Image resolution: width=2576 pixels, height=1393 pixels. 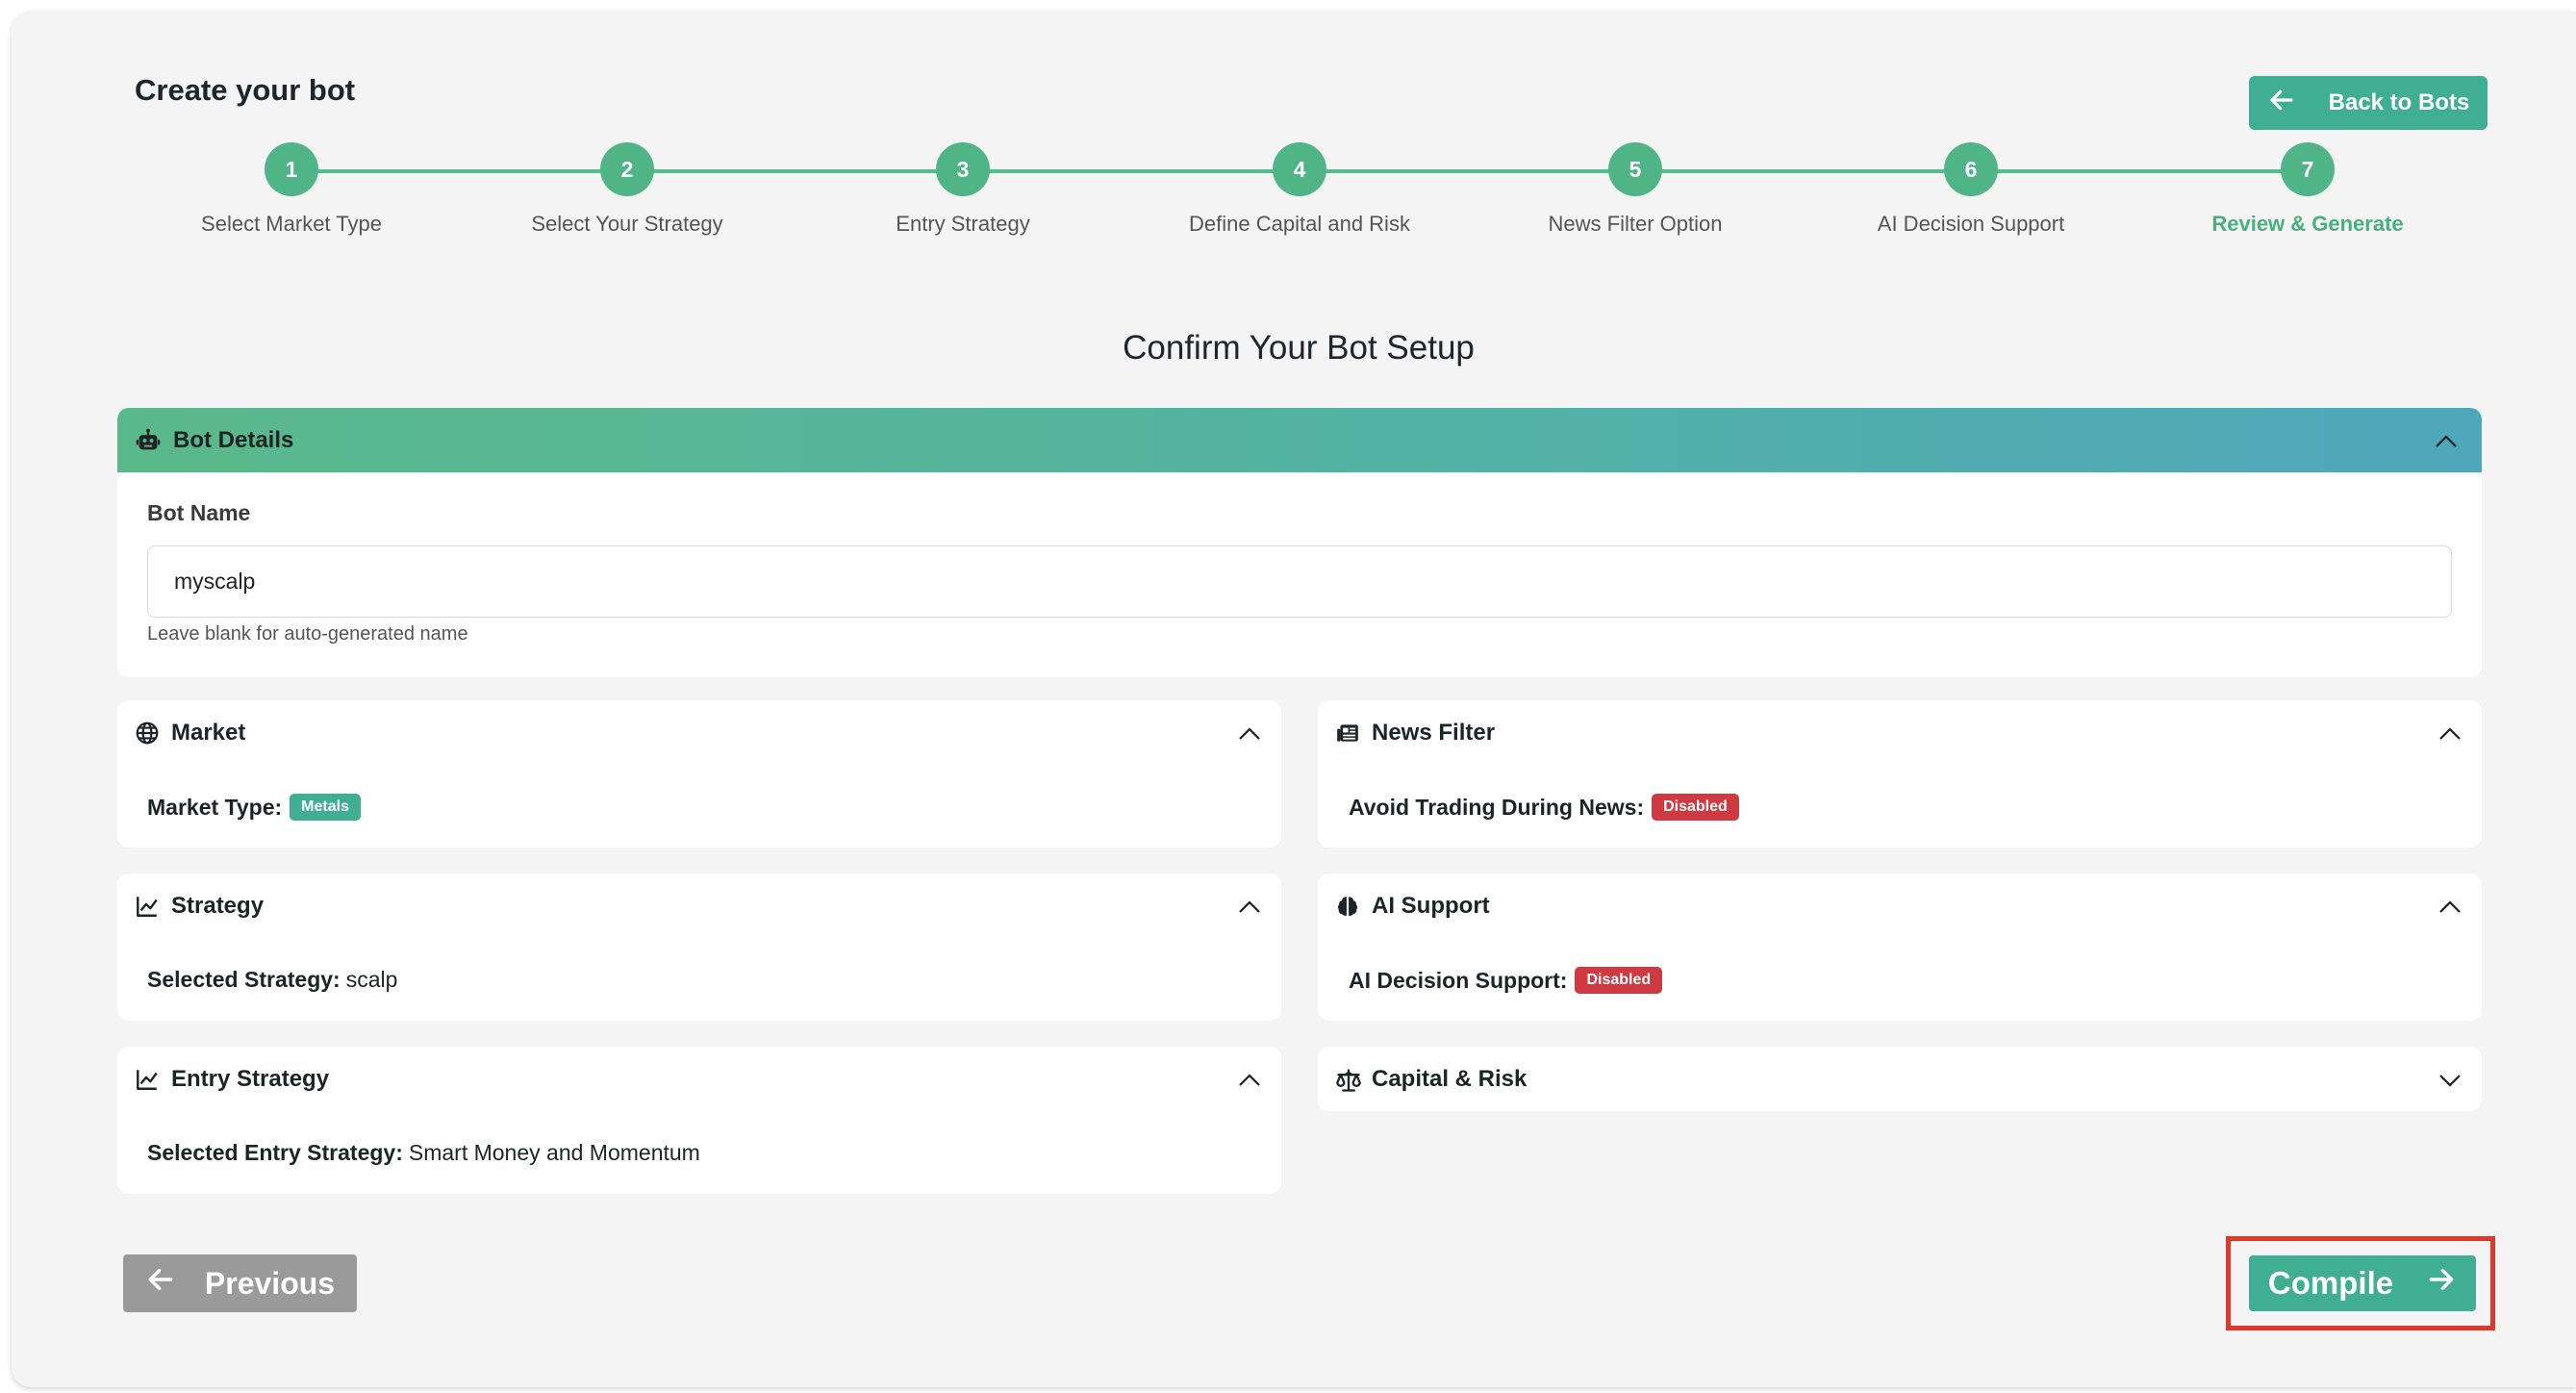 I want to click on avoid-news-label: Avoid Trading During News:, so click(x=1497, y=807).